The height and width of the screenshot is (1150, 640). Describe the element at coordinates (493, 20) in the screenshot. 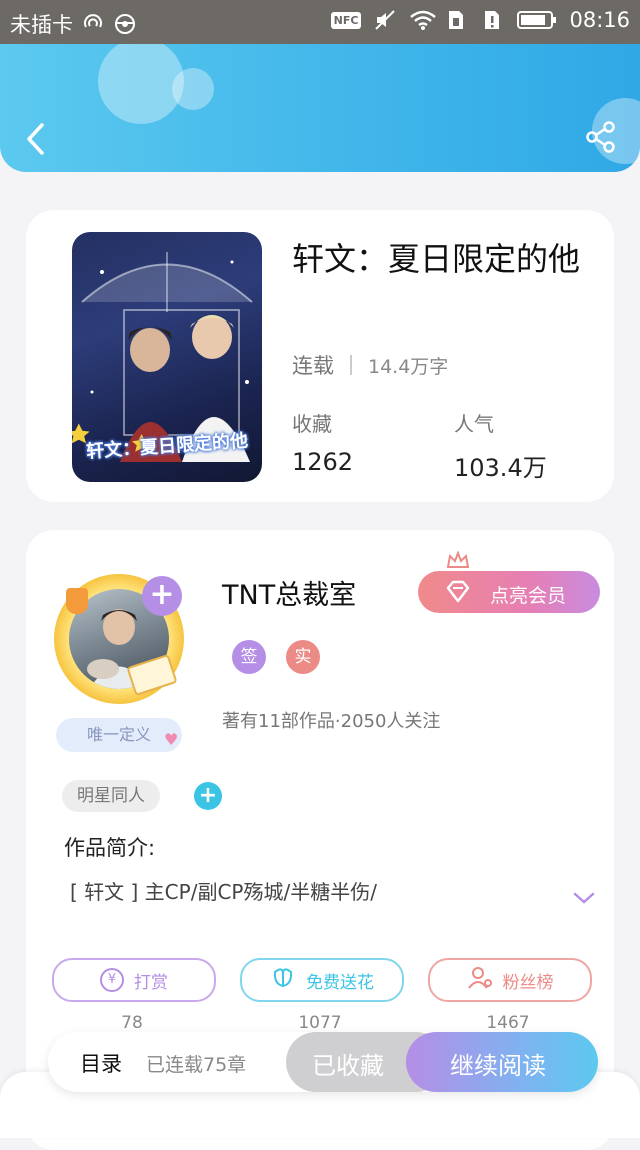

I see `sim-2-icon` at that location.